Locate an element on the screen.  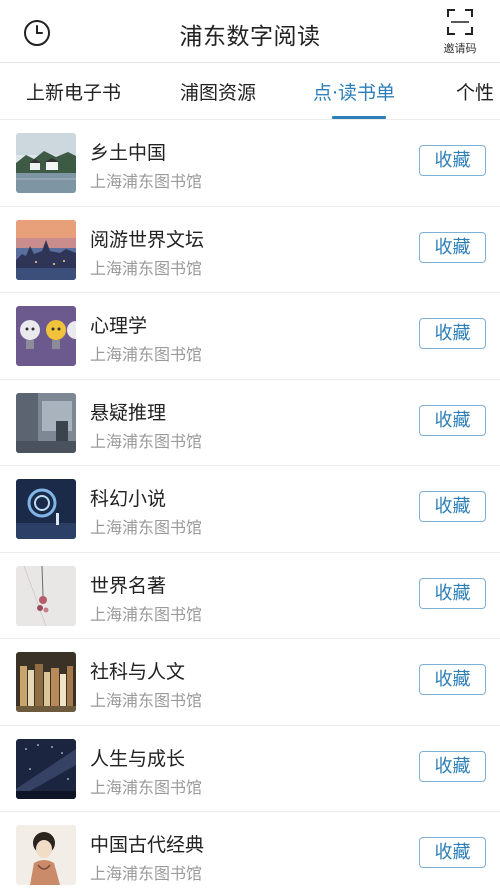
list-item: 中国古代经典 上海浦东图书馆 收藏 is located at coordinates (250, 850).